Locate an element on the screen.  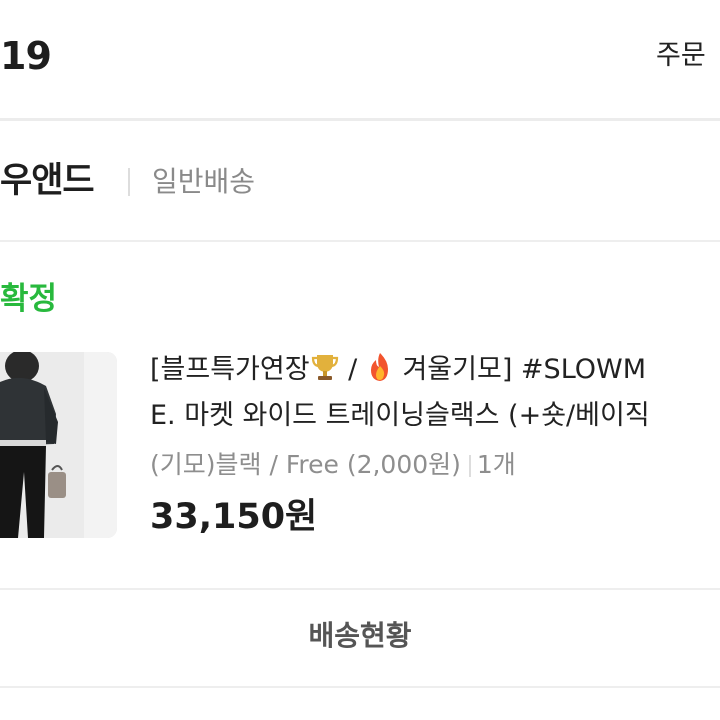
seller-name: 우앤드 is located at coordinates (47, 181).